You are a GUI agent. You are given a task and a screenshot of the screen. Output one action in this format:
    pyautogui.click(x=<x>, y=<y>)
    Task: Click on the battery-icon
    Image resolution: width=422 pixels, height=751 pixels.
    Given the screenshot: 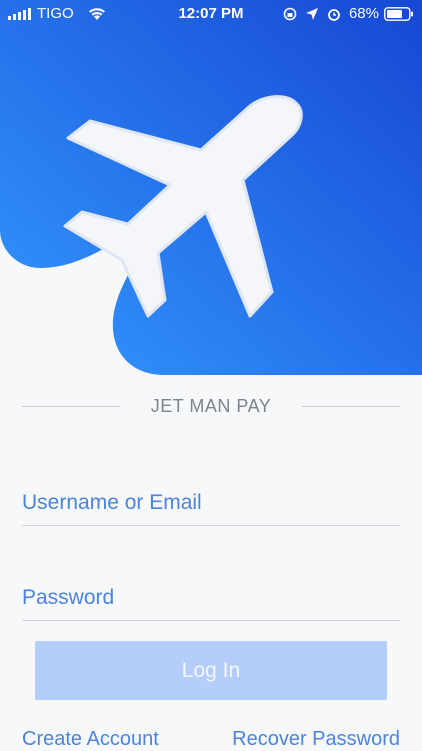 What is the action you would take?
    pyautogui.click(x=398, y=13)
    